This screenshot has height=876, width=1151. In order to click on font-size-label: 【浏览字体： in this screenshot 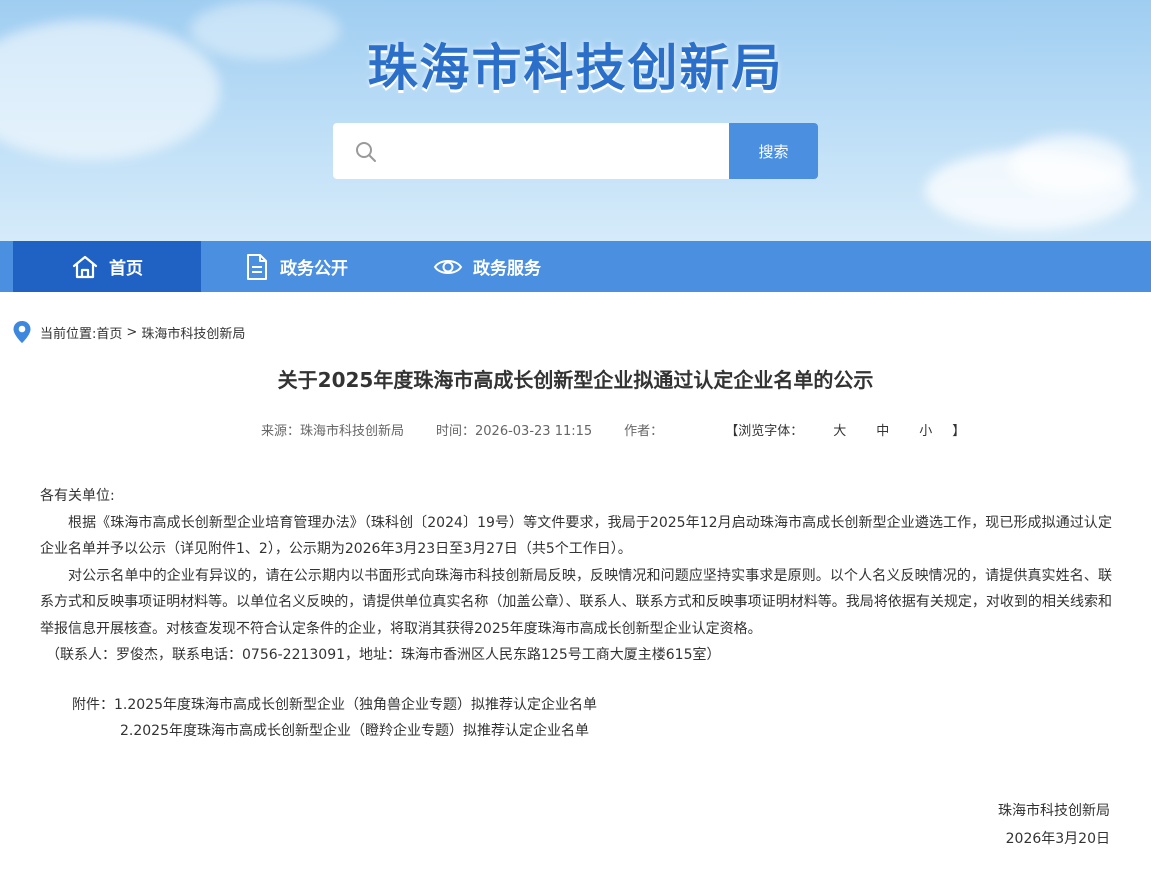, I will do `click(764, 431)`.